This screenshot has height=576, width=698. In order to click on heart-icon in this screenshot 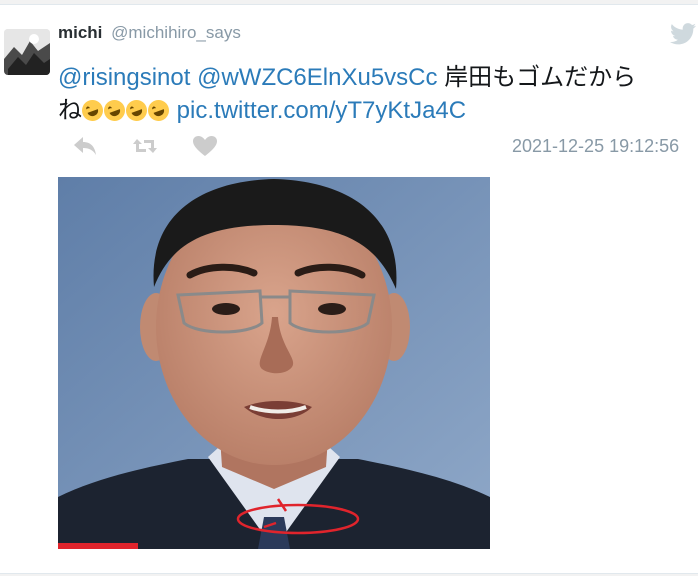, I will do `click(205, 147)`.